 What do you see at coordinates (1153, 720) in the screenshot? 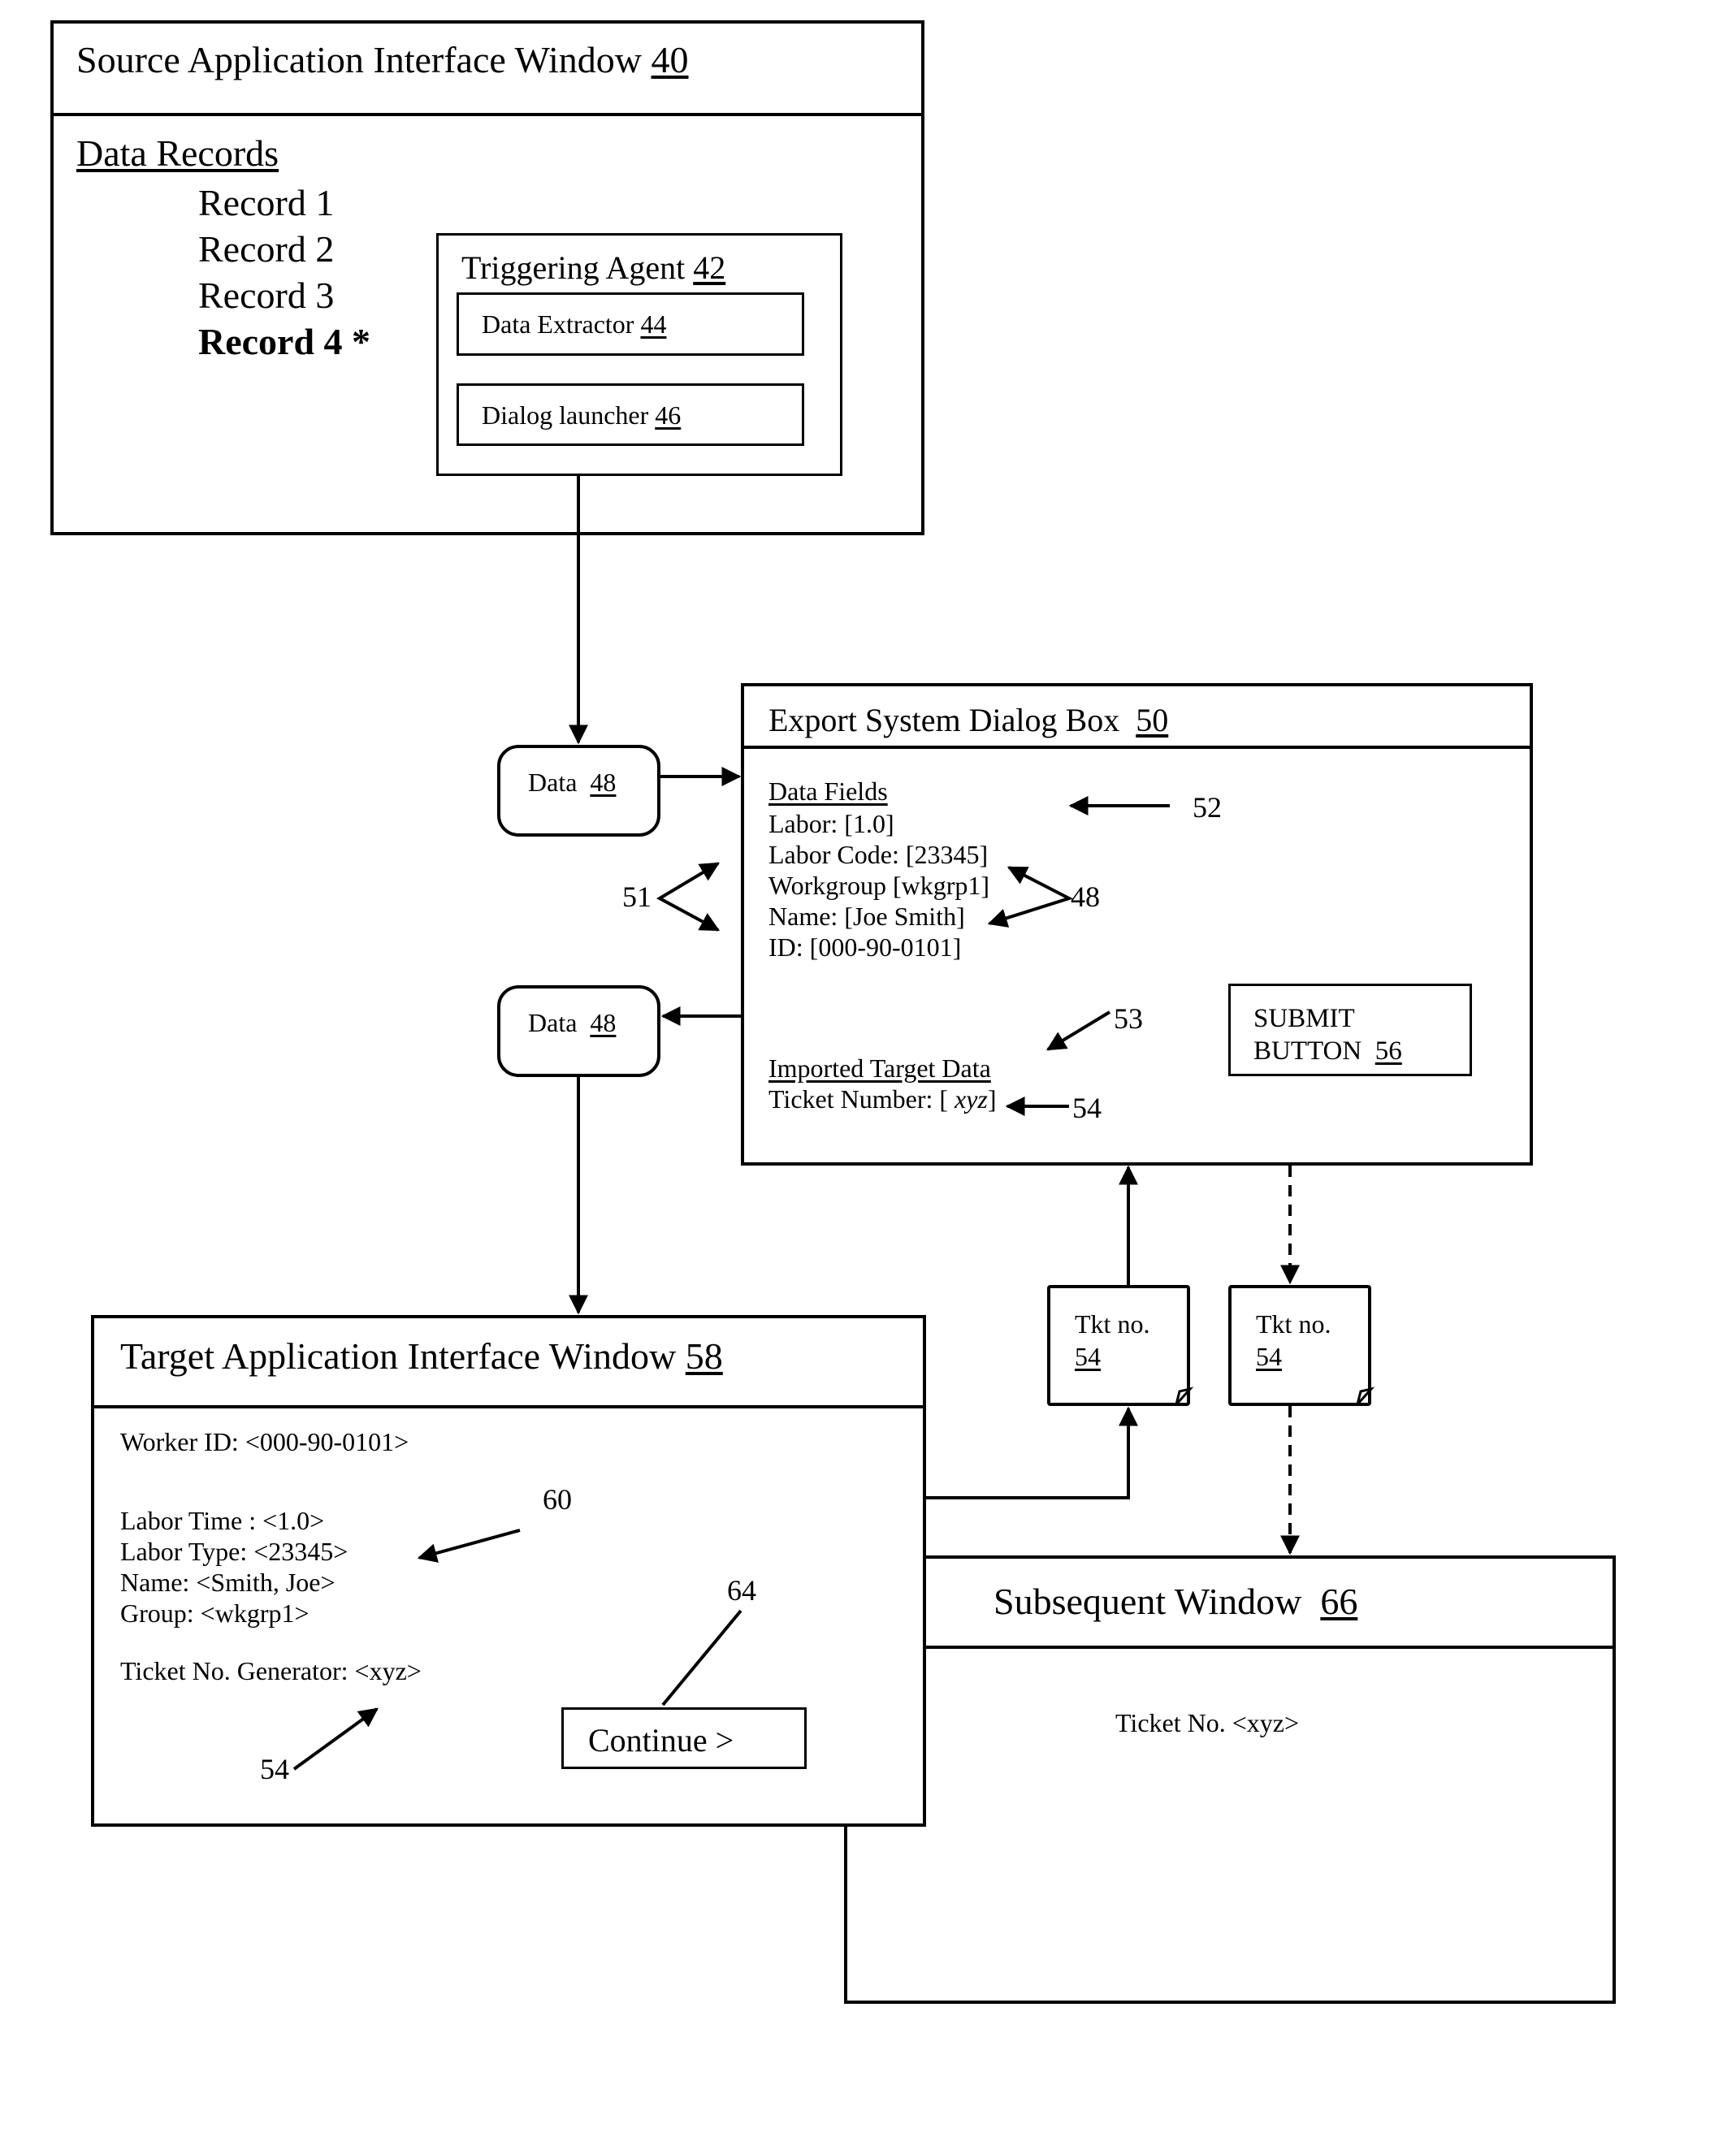
I see `ref-50: 50` at bounding box center [1153, 720].